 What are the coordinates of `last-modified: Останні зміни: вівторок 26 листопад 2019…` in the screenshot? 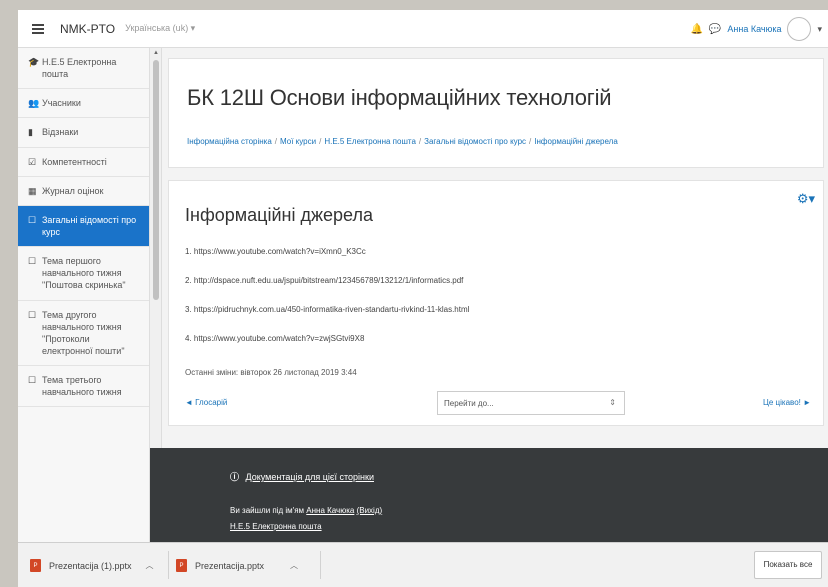 It's located at (271, 372).